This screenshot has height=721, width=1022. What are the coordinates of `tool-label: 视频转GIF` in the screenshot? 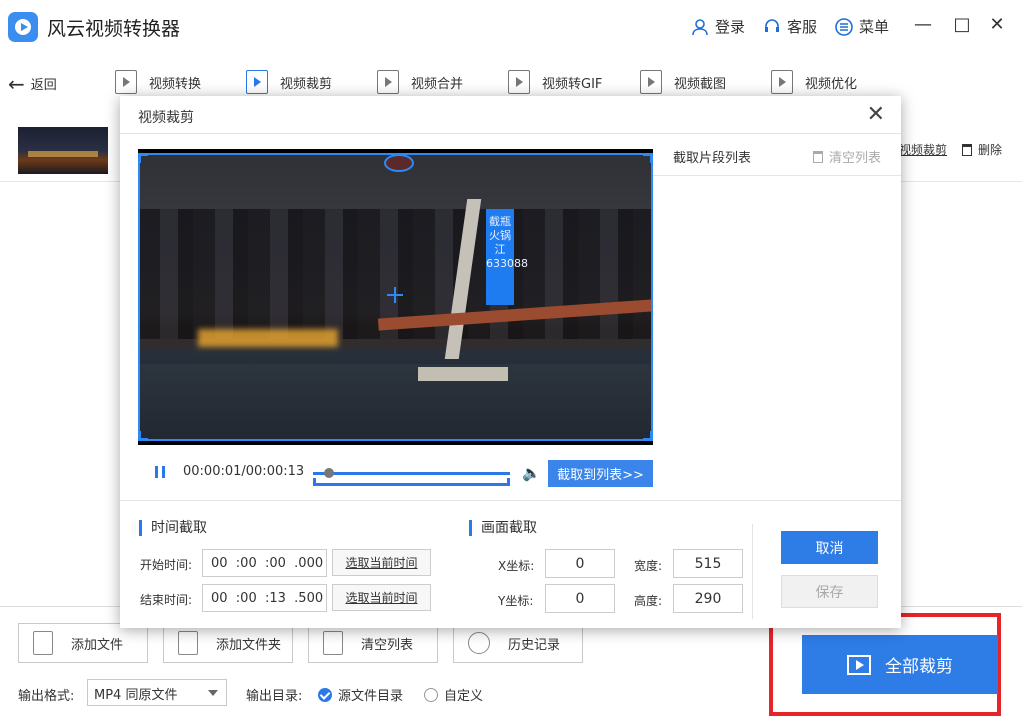 It's located at (572, 84).